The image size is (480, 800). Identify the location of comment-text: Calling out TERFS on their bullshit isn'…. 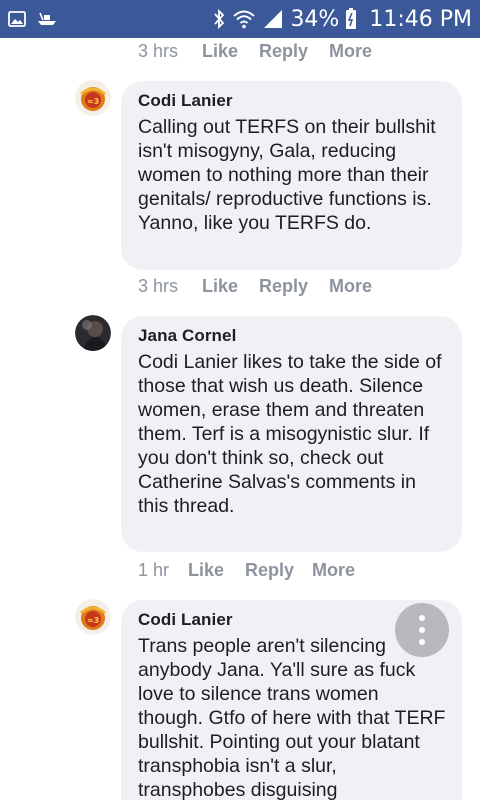
(287, 175).